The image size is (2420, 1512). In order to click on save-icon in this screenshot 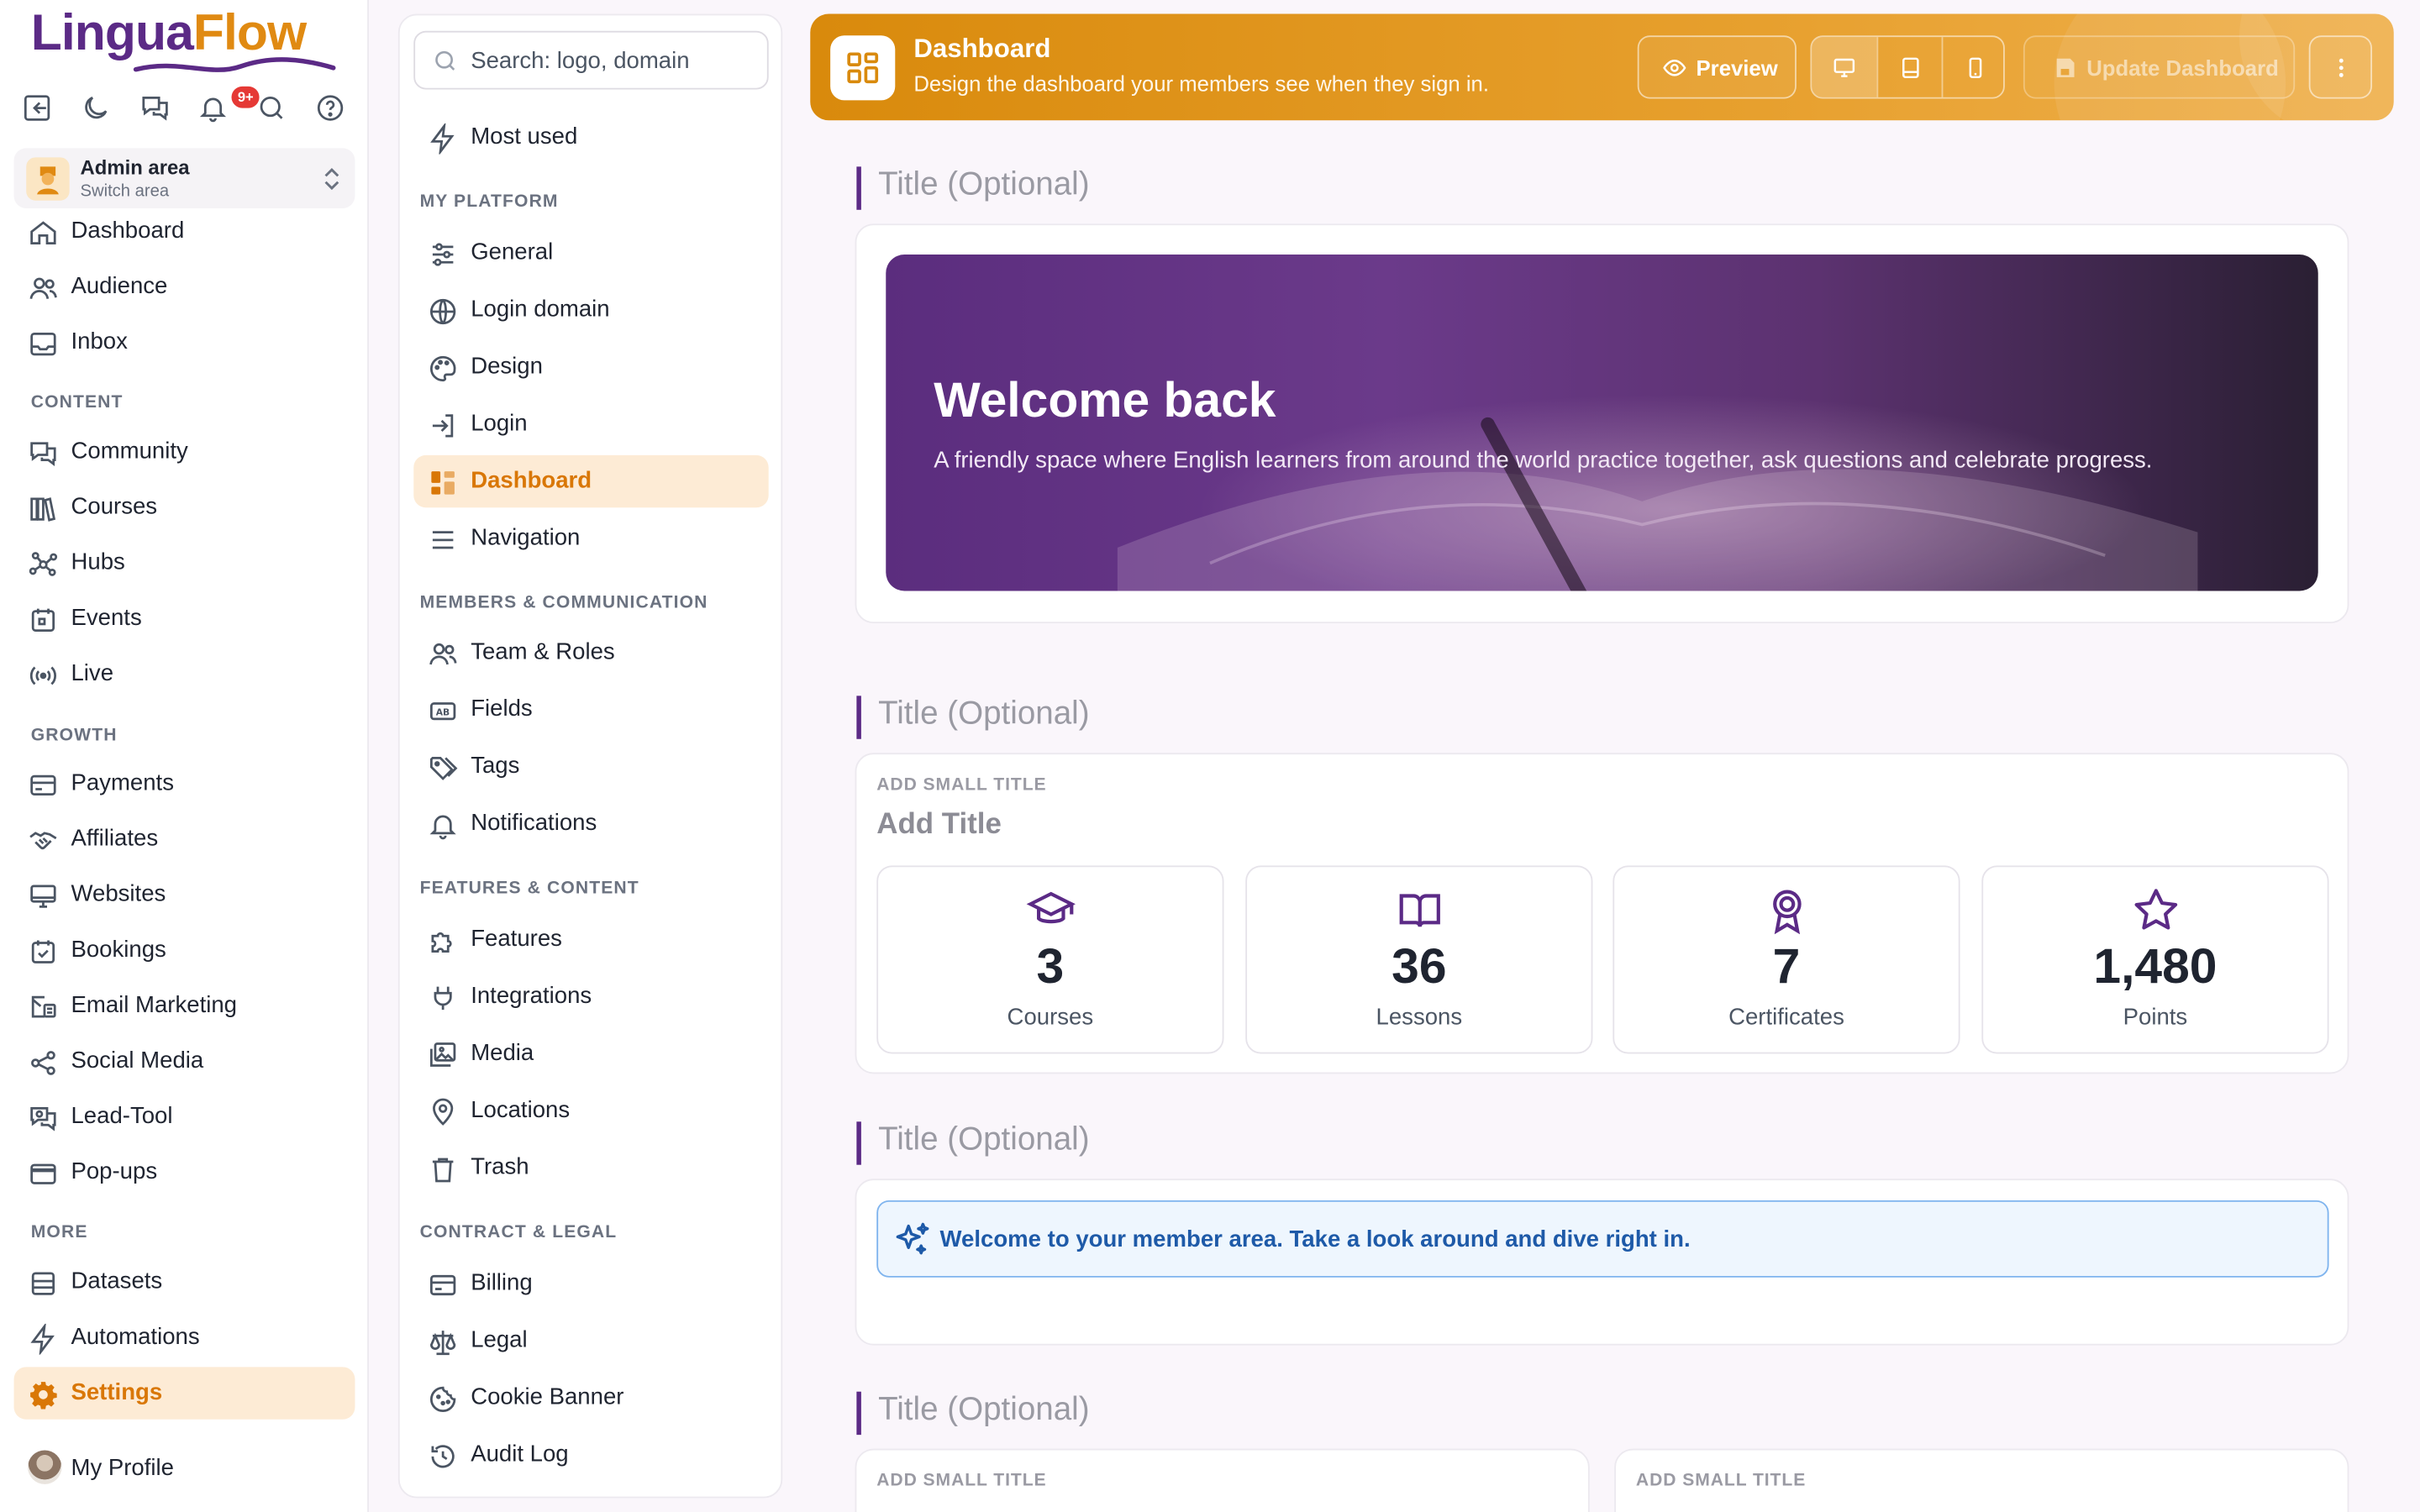, I will do `click(2065, 67)`.